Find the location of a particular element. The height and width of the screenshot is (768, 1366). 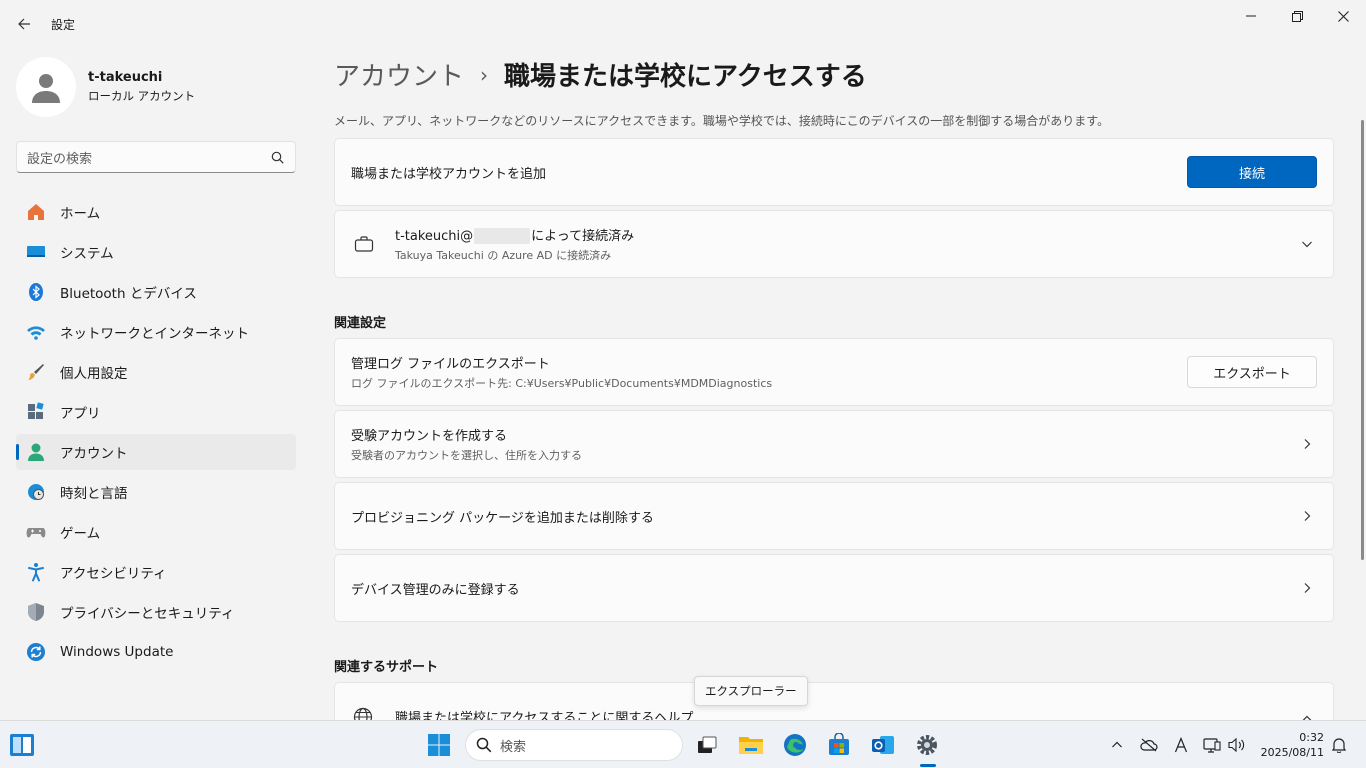

app-title: 設定 is located at coordinates (63, 25).